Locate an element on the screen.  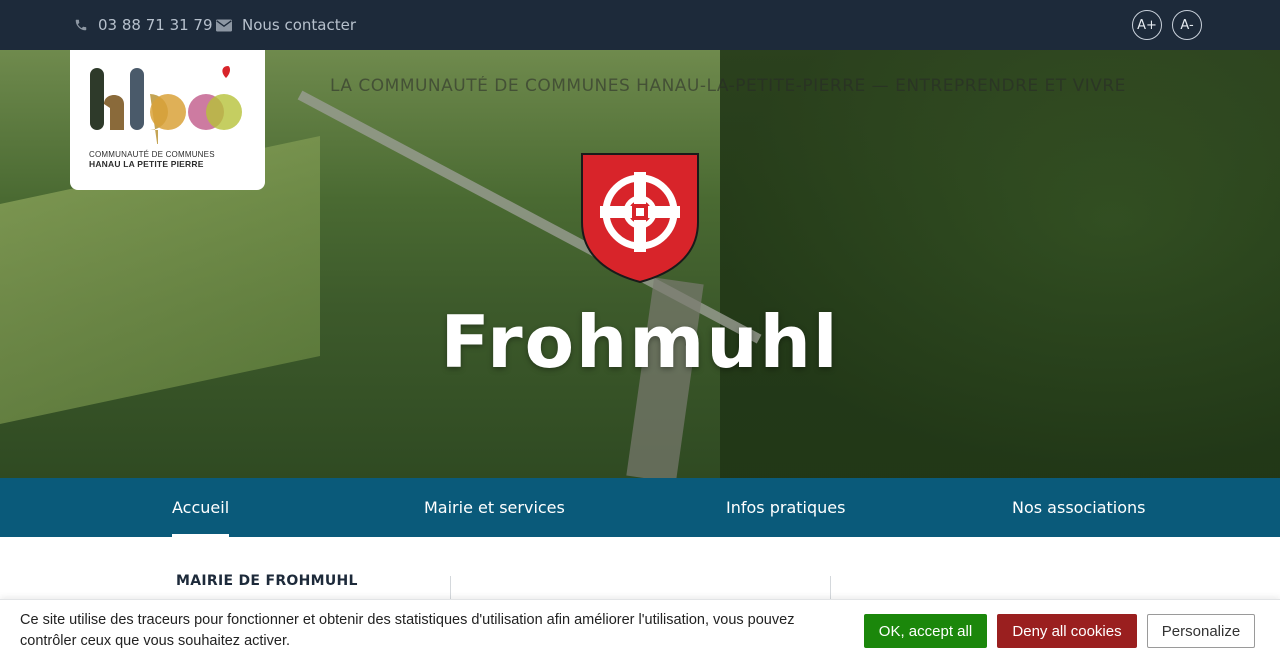
phone-link: 03 88 71 31 79 is located at coordinates (143, 25).